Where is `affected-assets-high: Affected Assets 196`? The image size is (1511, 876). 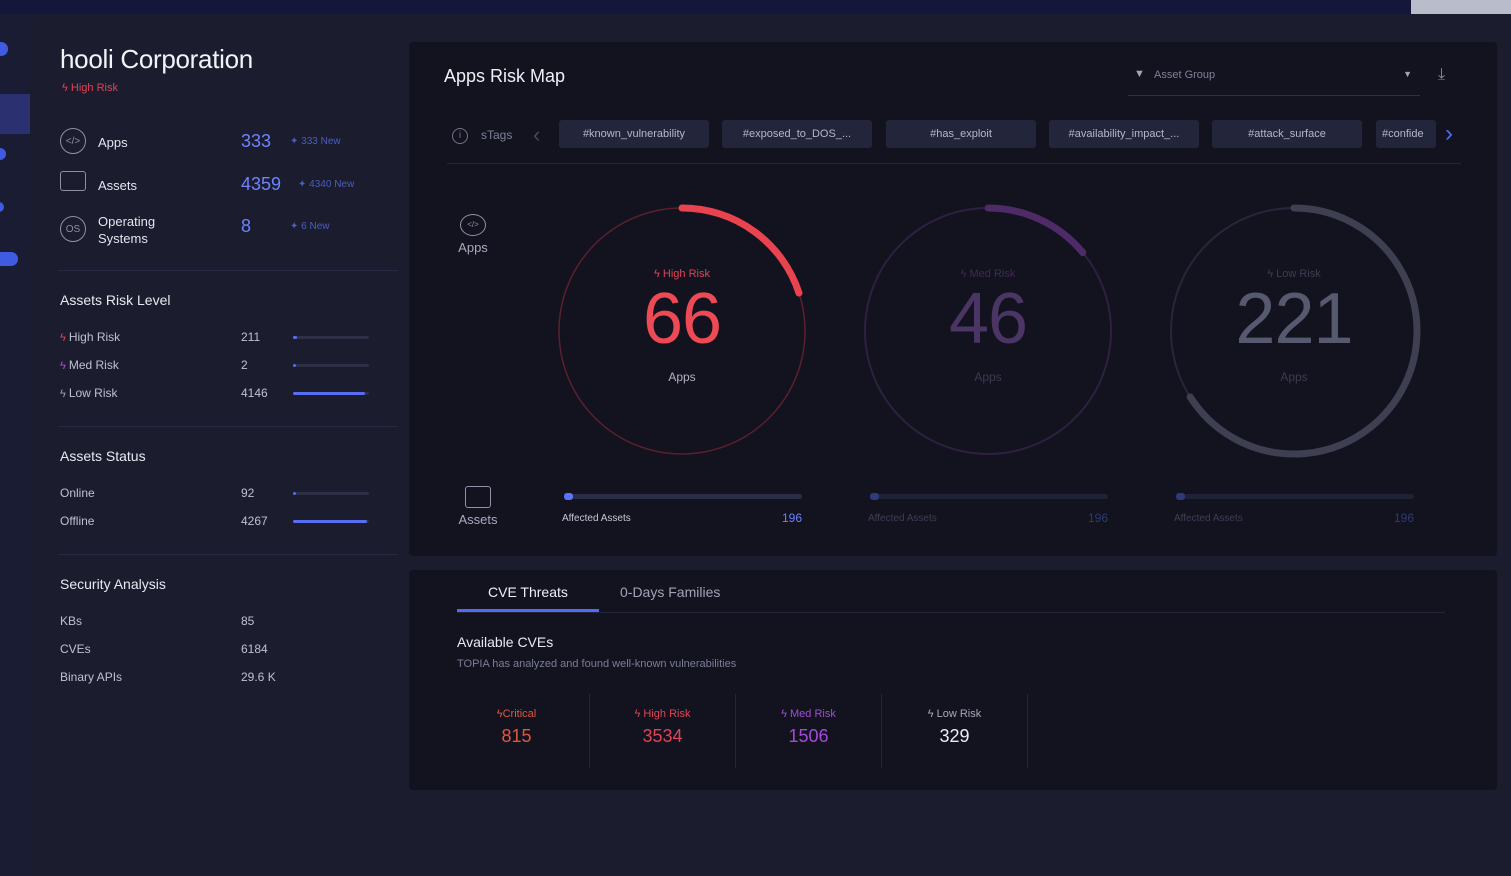
affected-assets-high: Affected Assets 196 is located at coordinates (682, 510).